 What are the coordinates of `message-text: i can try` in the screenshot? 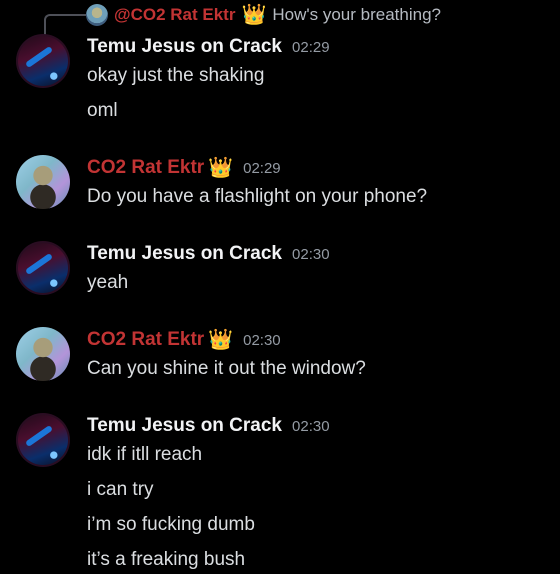 It's located at (120, 489).